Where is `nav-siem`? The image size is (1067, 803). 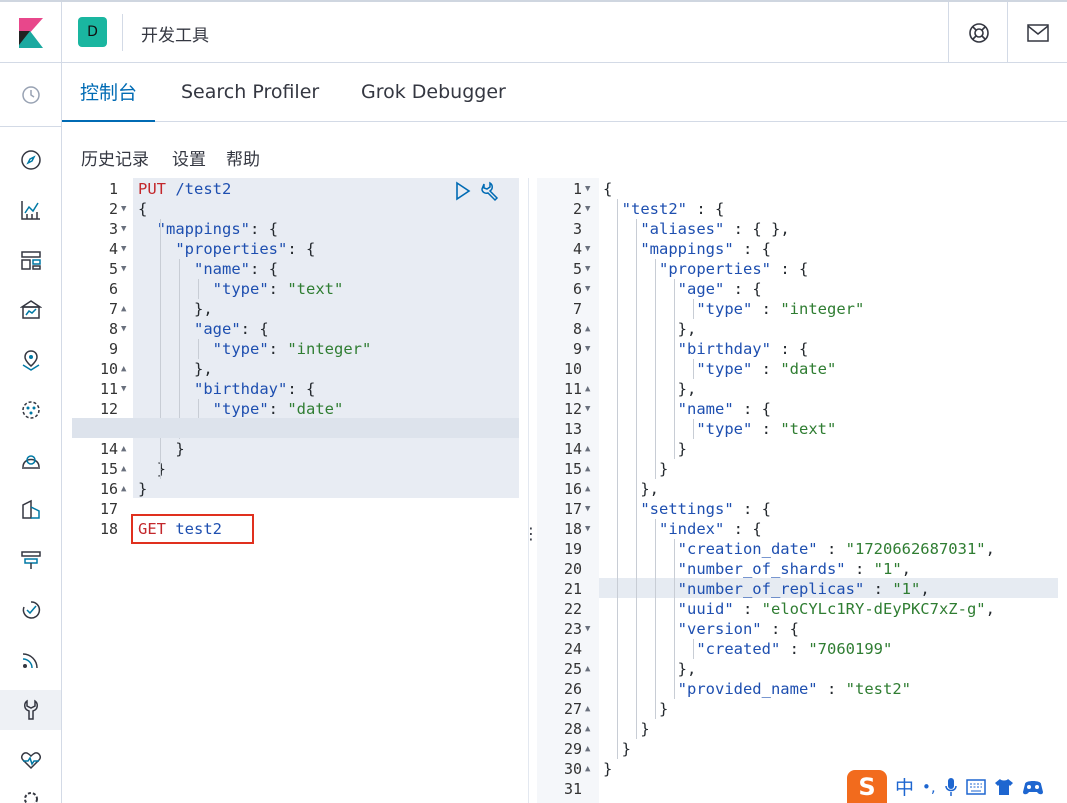
nav-siem is located at coordinates (30, 660).